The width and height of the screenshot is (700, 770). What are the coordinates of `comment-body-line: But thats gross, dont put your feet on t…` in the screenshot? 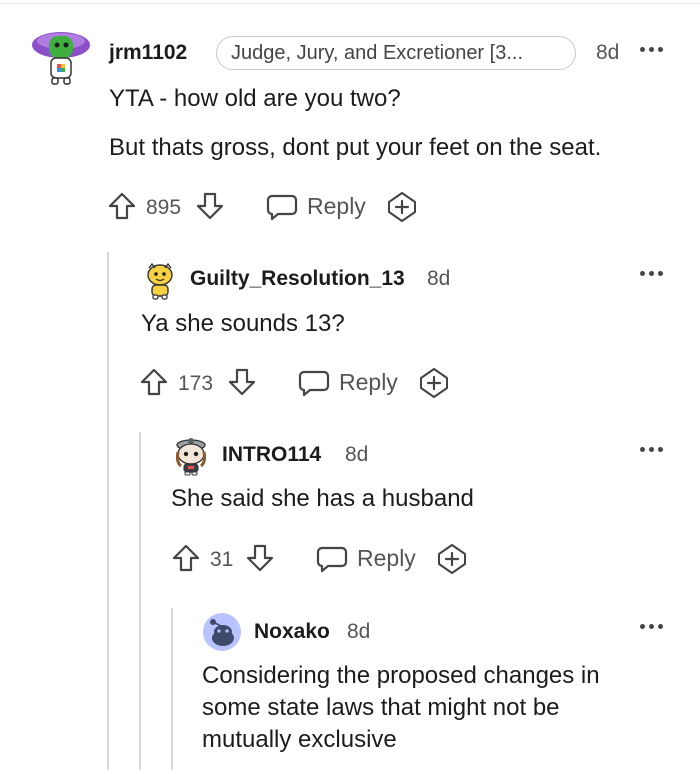 It's located at (355, 147).